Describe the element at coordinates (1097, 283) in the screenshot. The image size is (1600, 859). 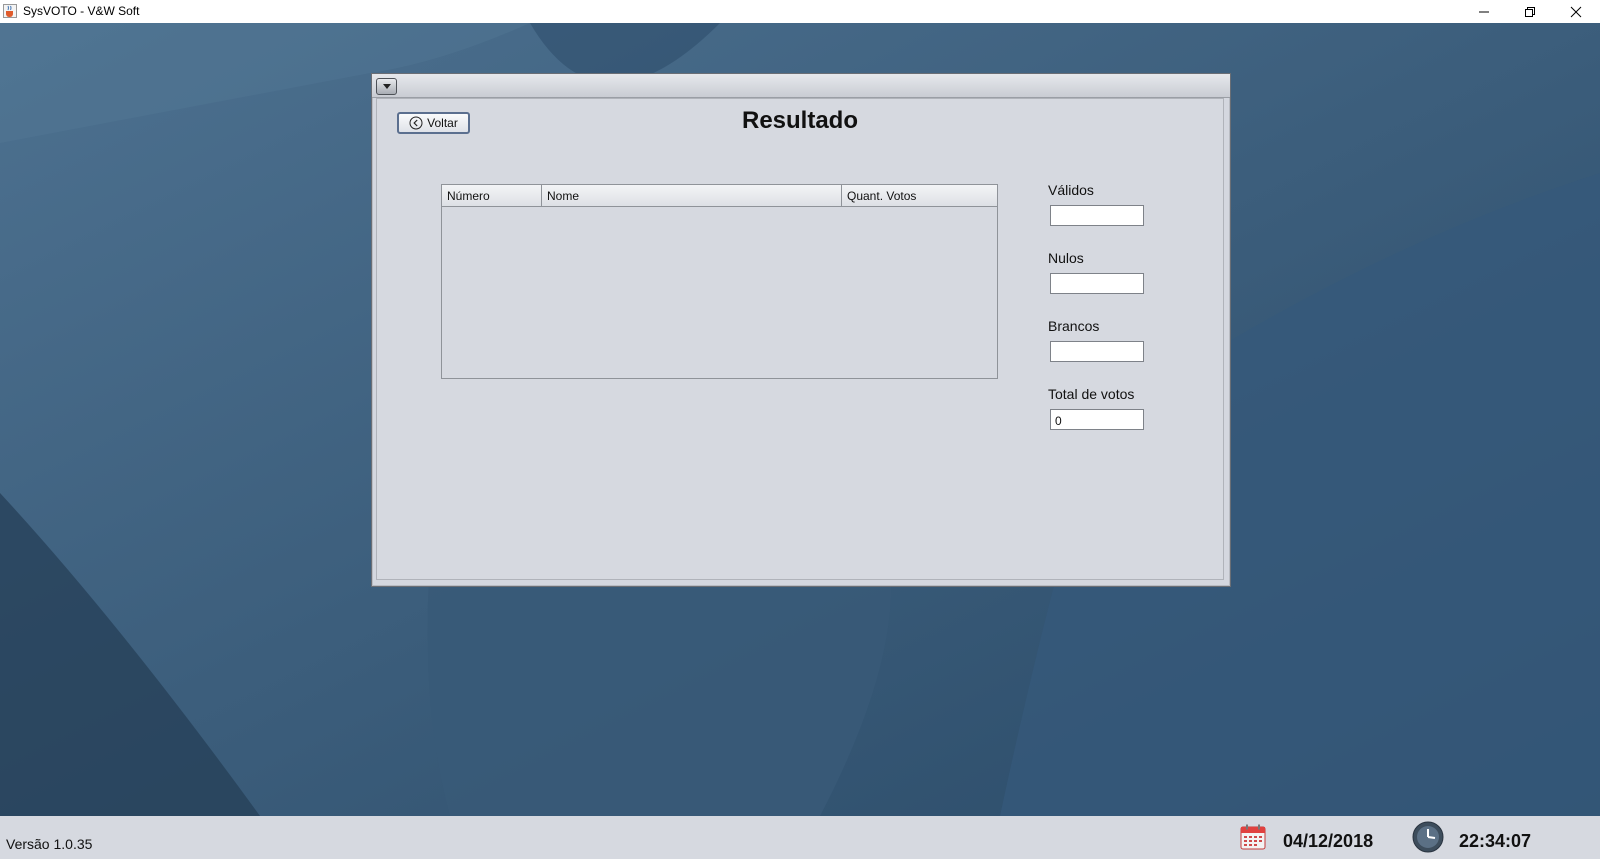
I see `nulos-field` at that location.